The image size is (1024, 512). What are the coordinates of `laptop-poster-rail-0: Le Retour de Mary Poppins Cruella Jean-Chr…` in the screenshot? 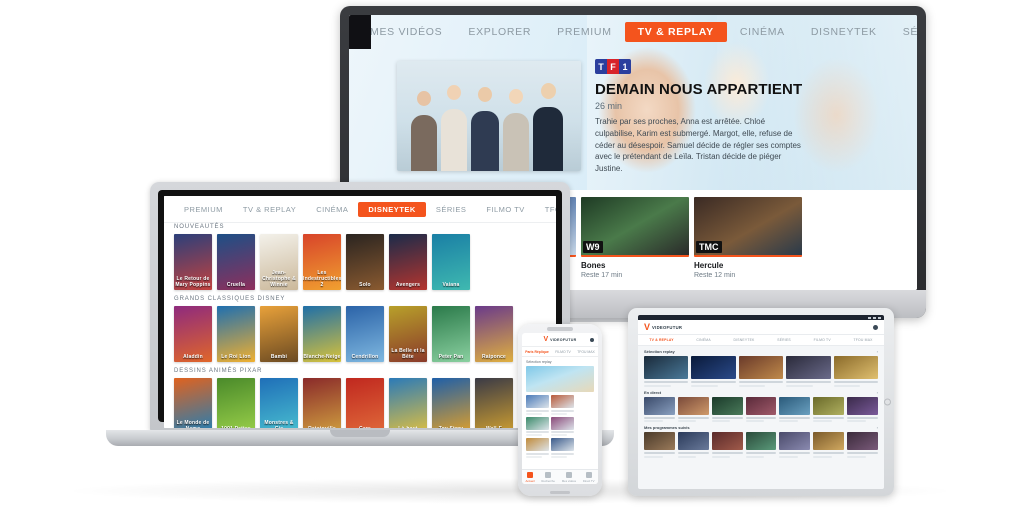 It's located at (360, 262).